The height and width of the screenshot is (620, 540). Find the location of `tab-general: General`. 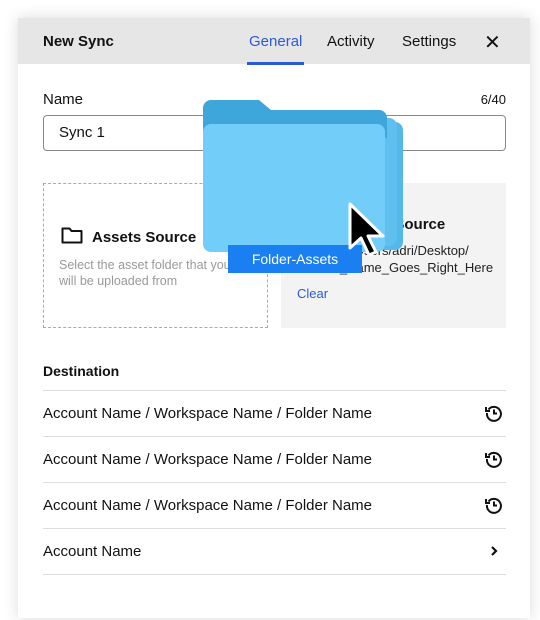

tab-general: General is located at coordinates (275, 49).